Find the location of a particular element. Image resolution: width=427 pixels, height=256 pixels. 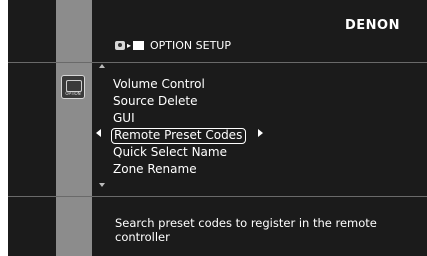

right-arrow-icon is located at coordinates (260, 133).